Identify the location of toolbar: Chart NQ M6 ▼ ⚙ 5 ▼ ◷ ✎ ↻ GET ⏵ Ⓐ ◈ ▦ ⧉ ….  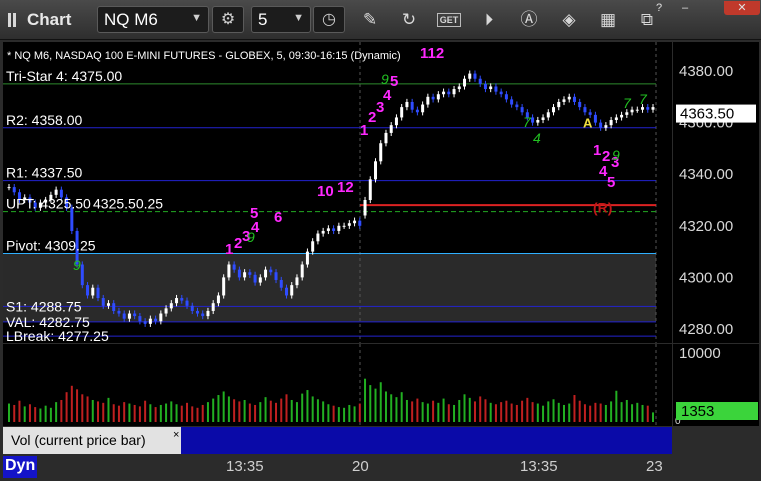
(380, 20).